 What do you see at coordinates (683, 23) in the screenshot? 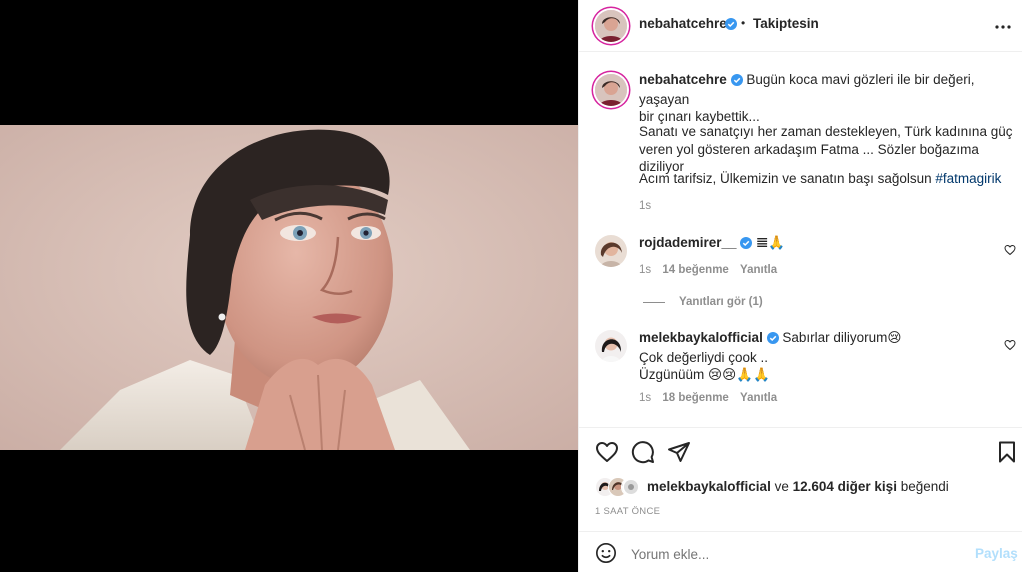
I see `author-username: nebahatcehre` at bounding box center [683, 23].